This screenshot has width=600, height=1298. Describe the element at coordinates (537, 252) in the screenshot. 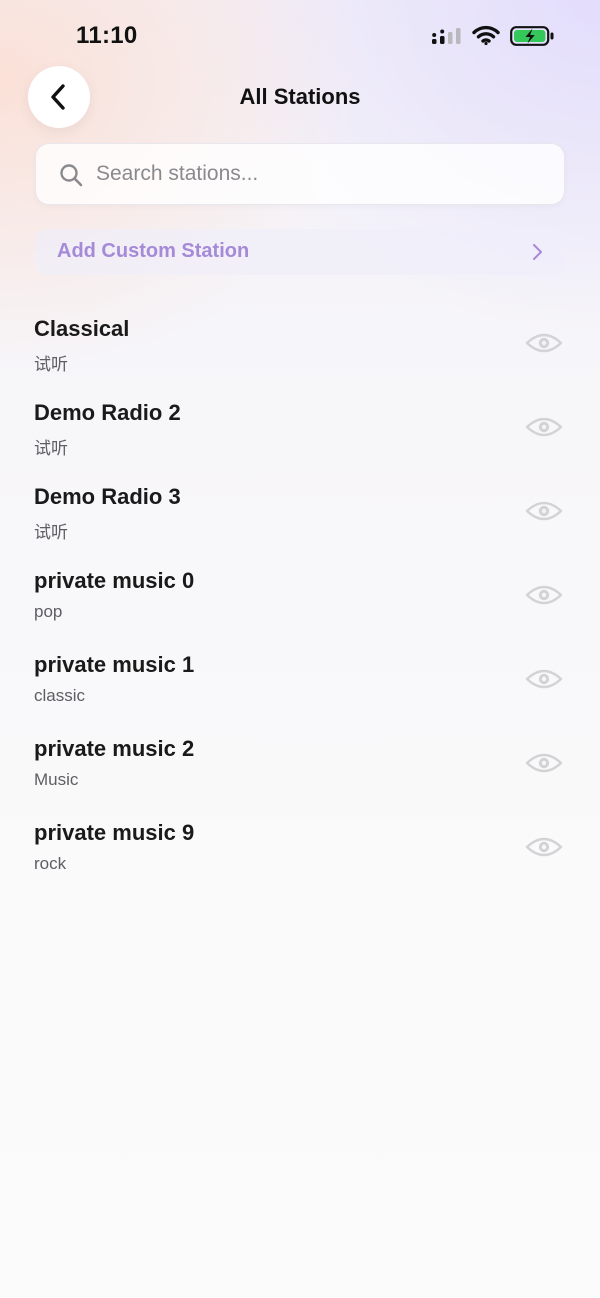

I see `chevron-right-icon` at that location.